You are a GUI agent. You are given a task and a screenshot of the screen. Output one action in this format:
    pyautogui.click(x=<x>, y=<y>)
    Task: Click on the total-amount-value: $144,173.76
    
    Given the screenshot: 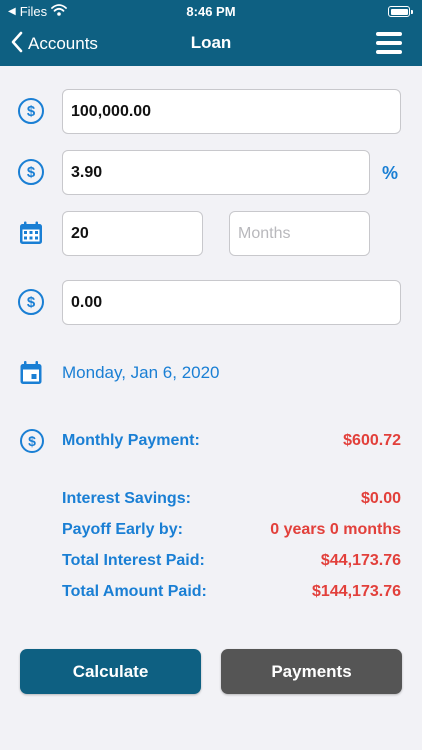 What is the action you would take?
    pyautogui.click(x=356, y=591)
    